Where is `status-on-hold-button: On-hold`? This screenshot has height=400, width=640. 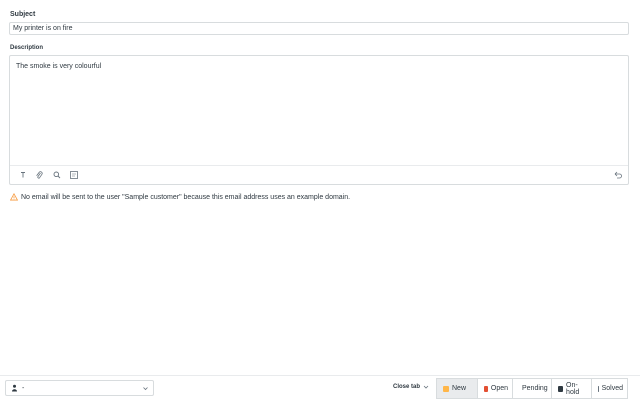
status-on-hold-button: On-hold is located at coordinates (571, 388).